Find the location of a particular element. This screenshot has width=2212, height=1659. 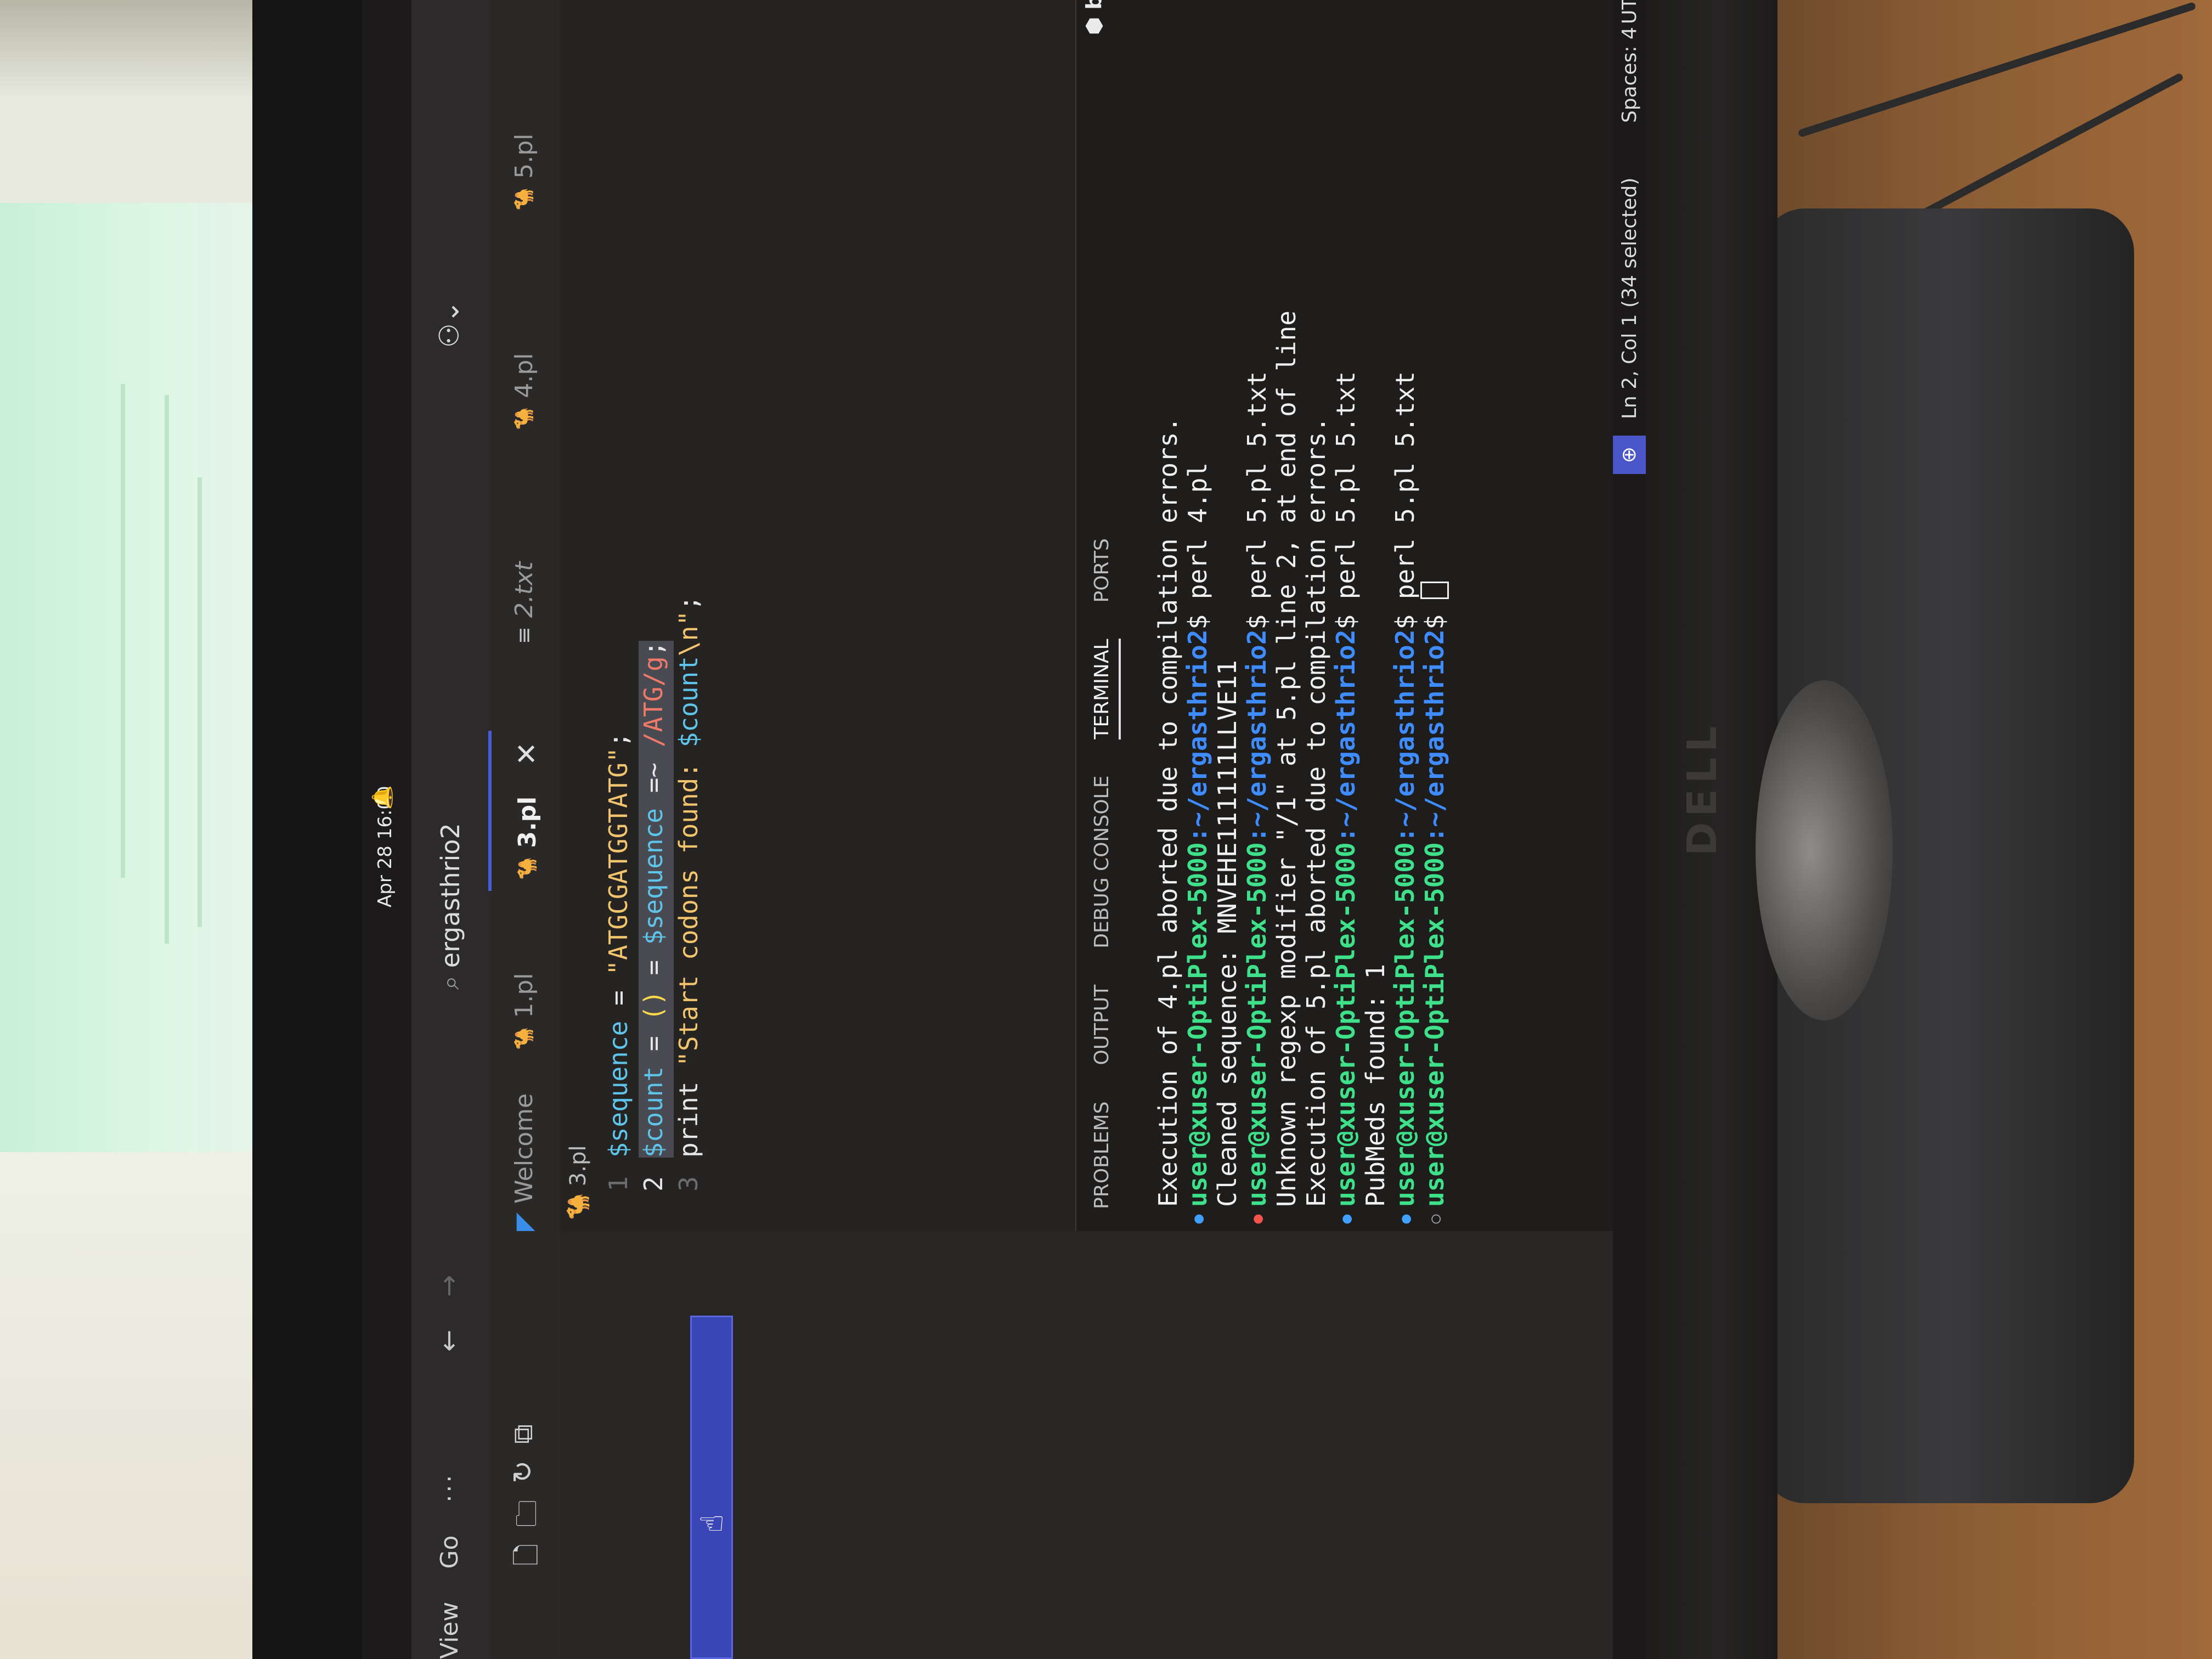

terminal-shell-selector: ⬢ bash is located at coordinates (1094, 17).